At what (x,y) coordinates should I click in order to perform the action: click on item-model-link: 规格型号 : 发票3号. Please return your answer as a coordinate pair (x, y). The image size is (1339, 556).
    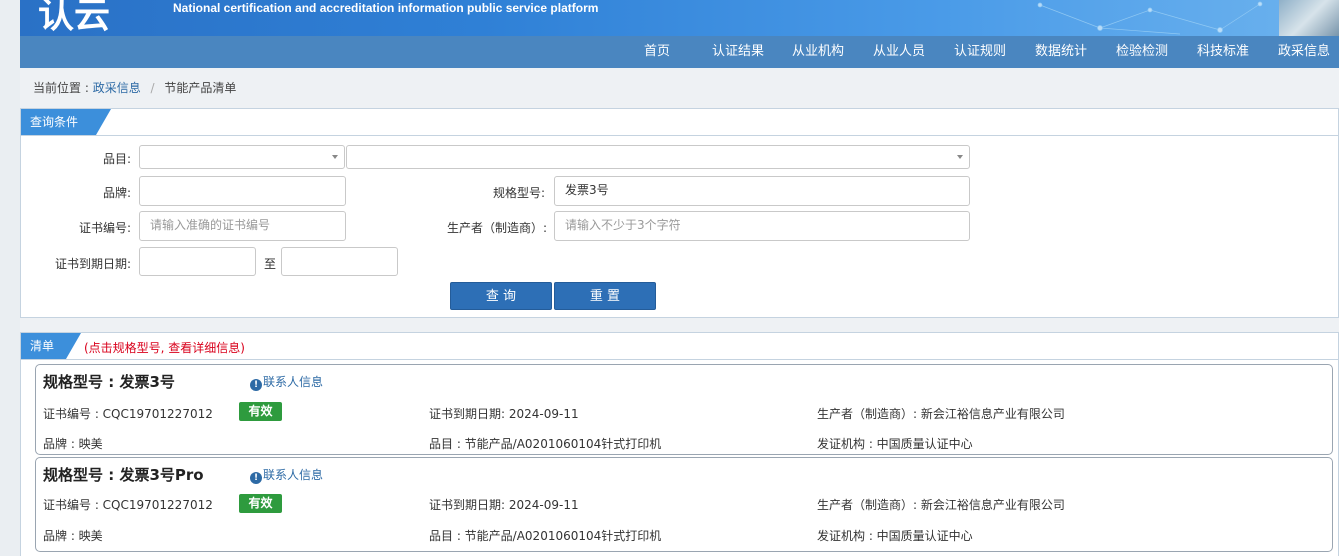
    Looking at the image, I should click on (109, 381).